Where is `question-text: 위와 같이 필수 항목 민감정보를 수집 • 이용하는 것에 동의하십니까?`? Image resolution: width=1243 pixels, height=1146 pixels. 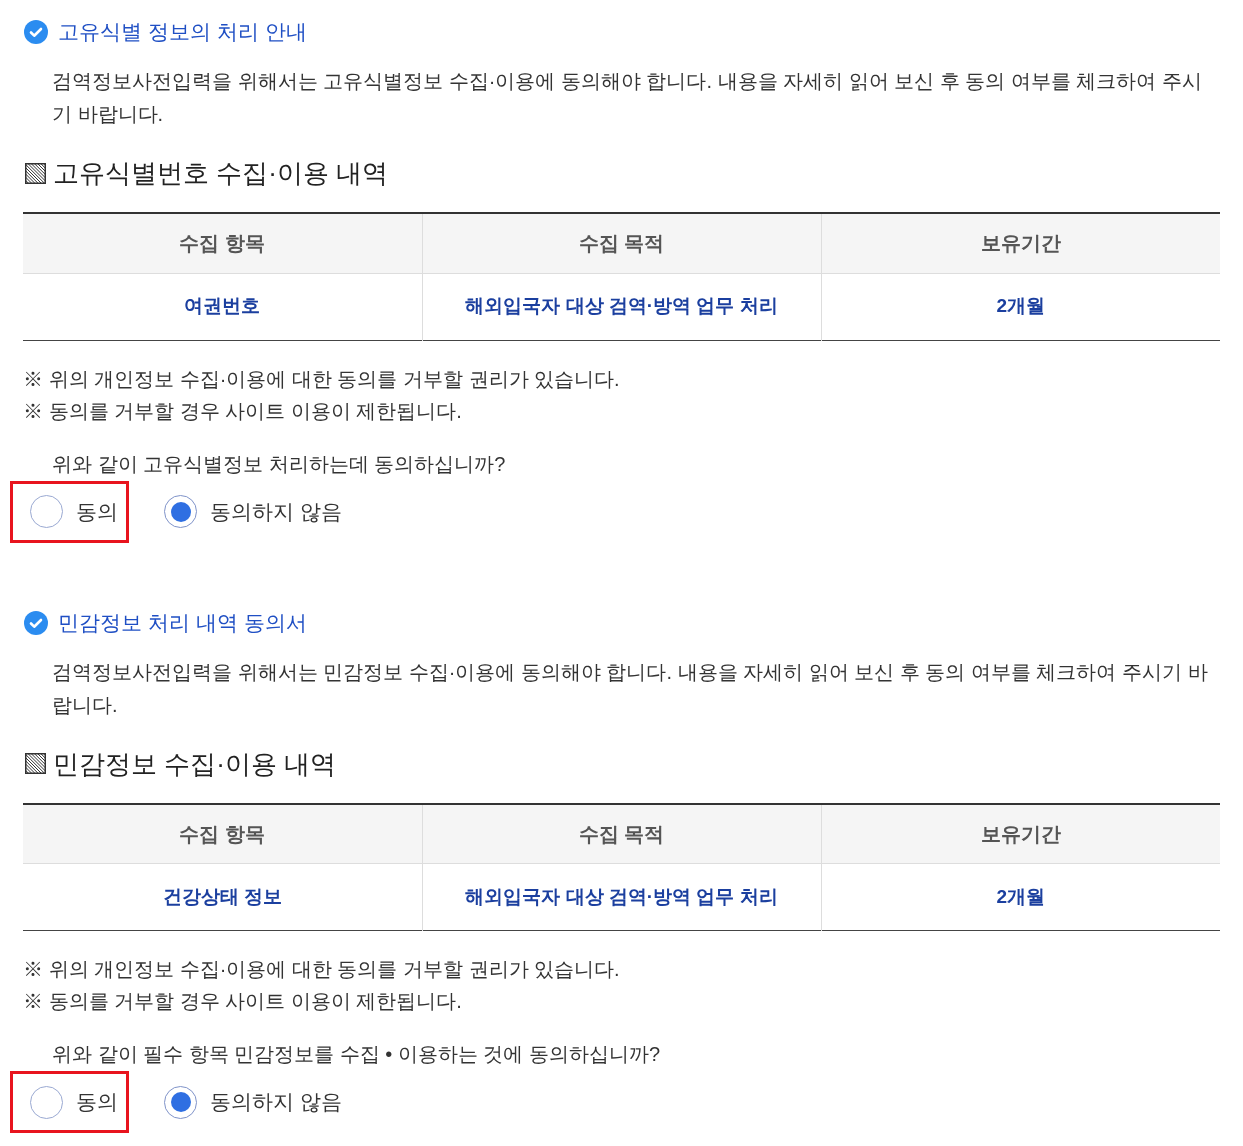
question-text: 위와 같이 필수 항목 민감정보를 수집 • 이용하는 것에 동의하십니까? is located at coordinates (357, 1054).